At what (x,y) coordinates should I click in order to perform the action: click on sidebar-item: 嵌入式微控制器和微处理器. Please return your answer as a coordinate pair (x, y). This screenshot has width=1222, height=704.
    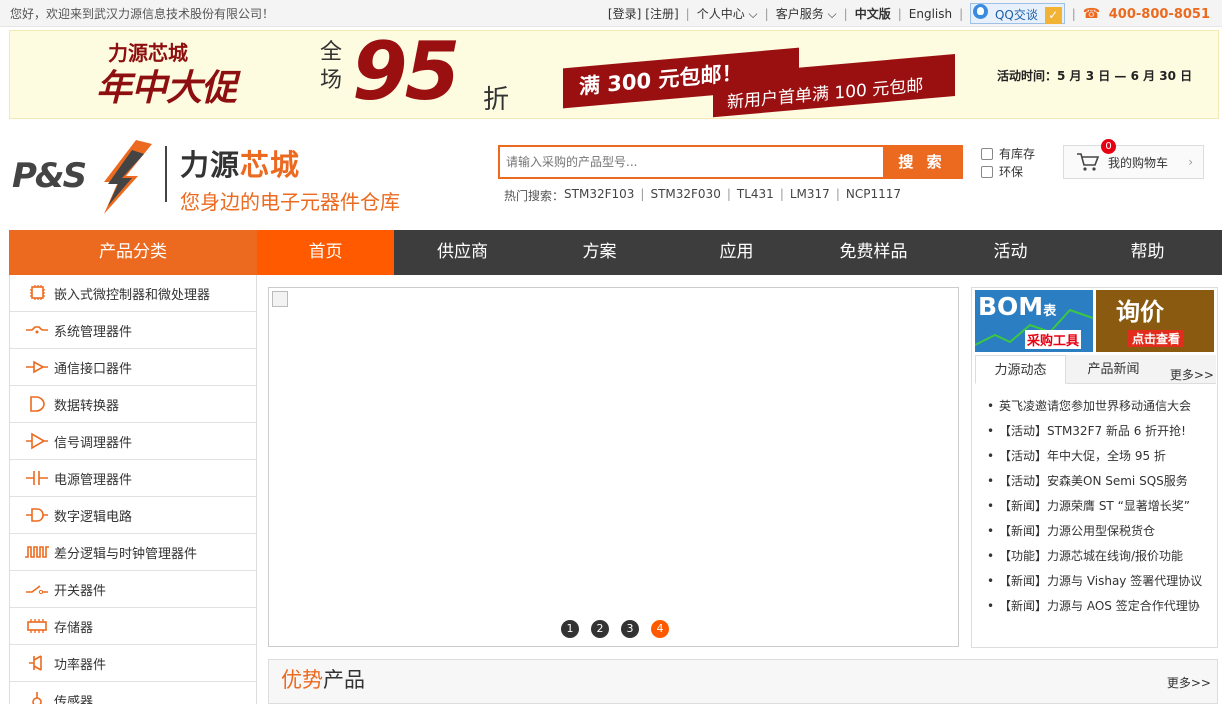
    Looking at the image, I should click on (133, 293).